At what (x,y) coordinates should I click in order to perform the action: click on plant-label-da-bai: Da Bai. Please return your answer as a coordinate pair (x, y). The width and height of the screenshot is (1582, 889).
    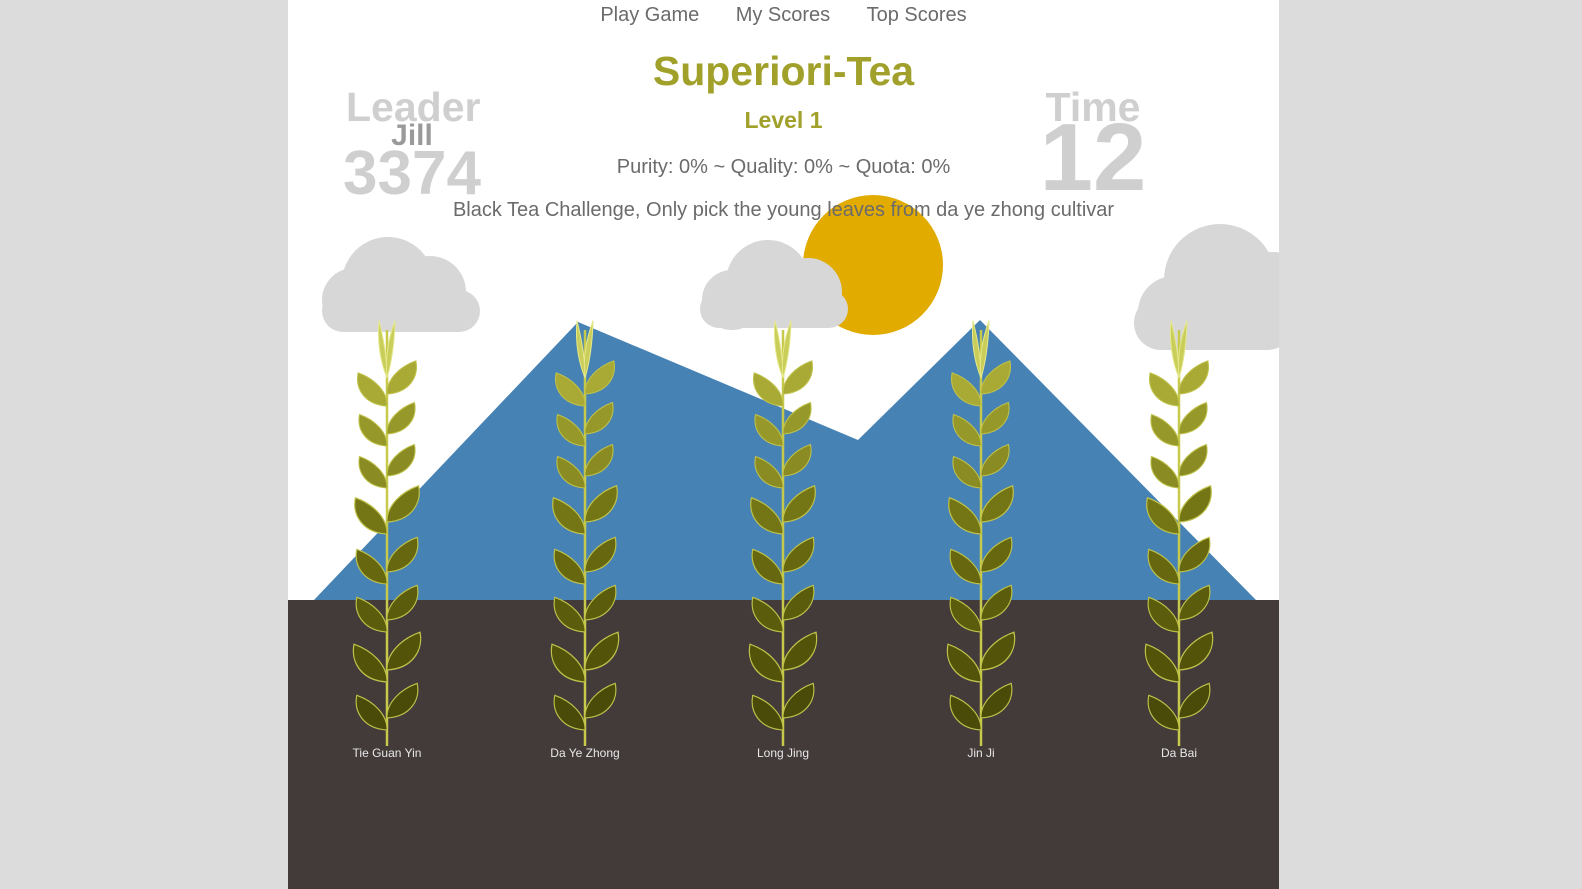
    Looking at the image, I should click on (1179, 753).